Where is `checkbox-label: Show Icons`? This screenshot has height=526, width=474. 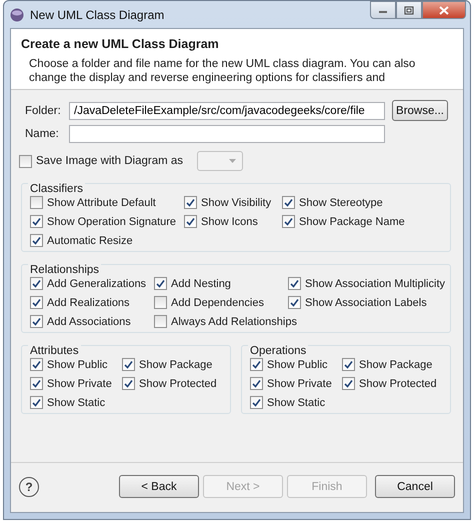
checkbox-label: Show Icons is located at coordinates (229, 222).